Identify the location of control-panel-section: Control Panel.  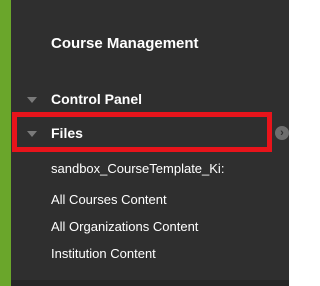
(150, 100).